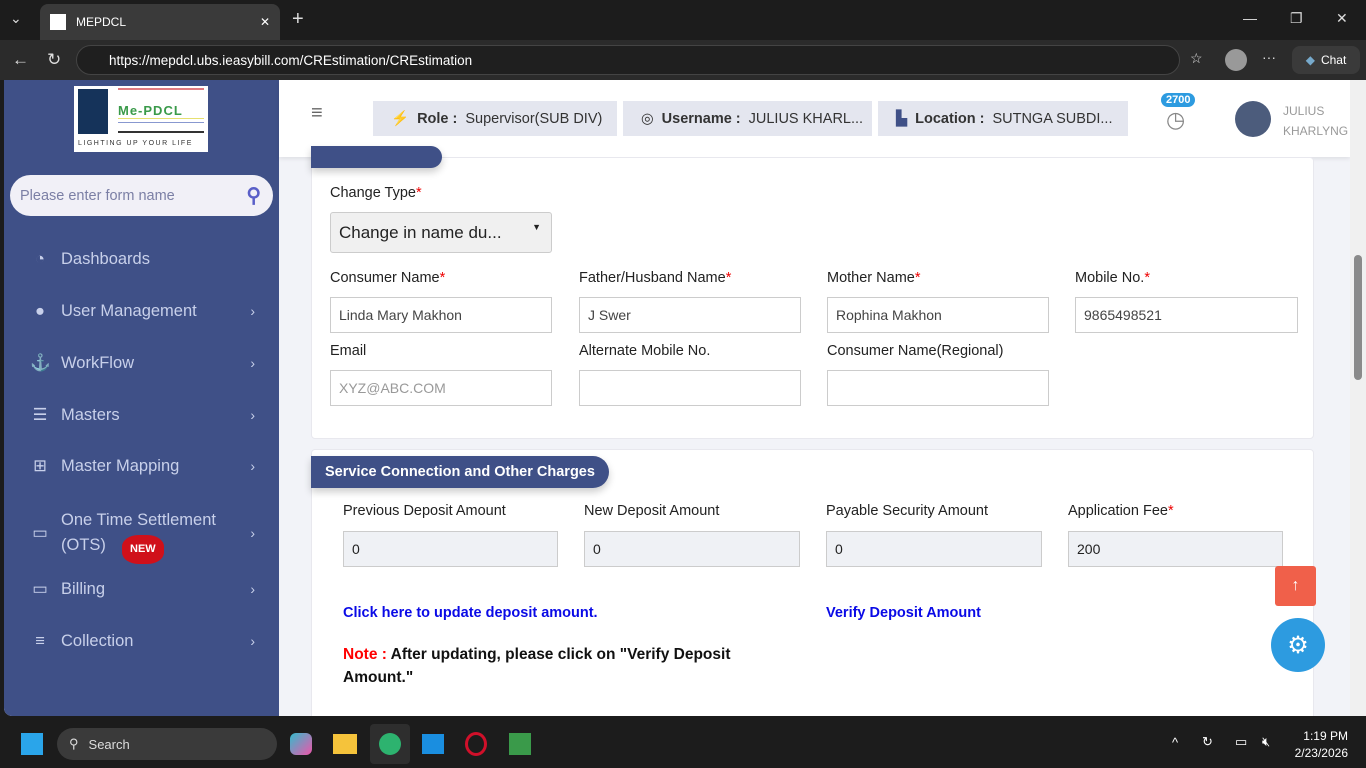 The height and width of the screenshot is (768, 1366). Describe the element at coordinates (1175, 742) in the screenshot. I see `tray-chevron-icon: ^` at that location.